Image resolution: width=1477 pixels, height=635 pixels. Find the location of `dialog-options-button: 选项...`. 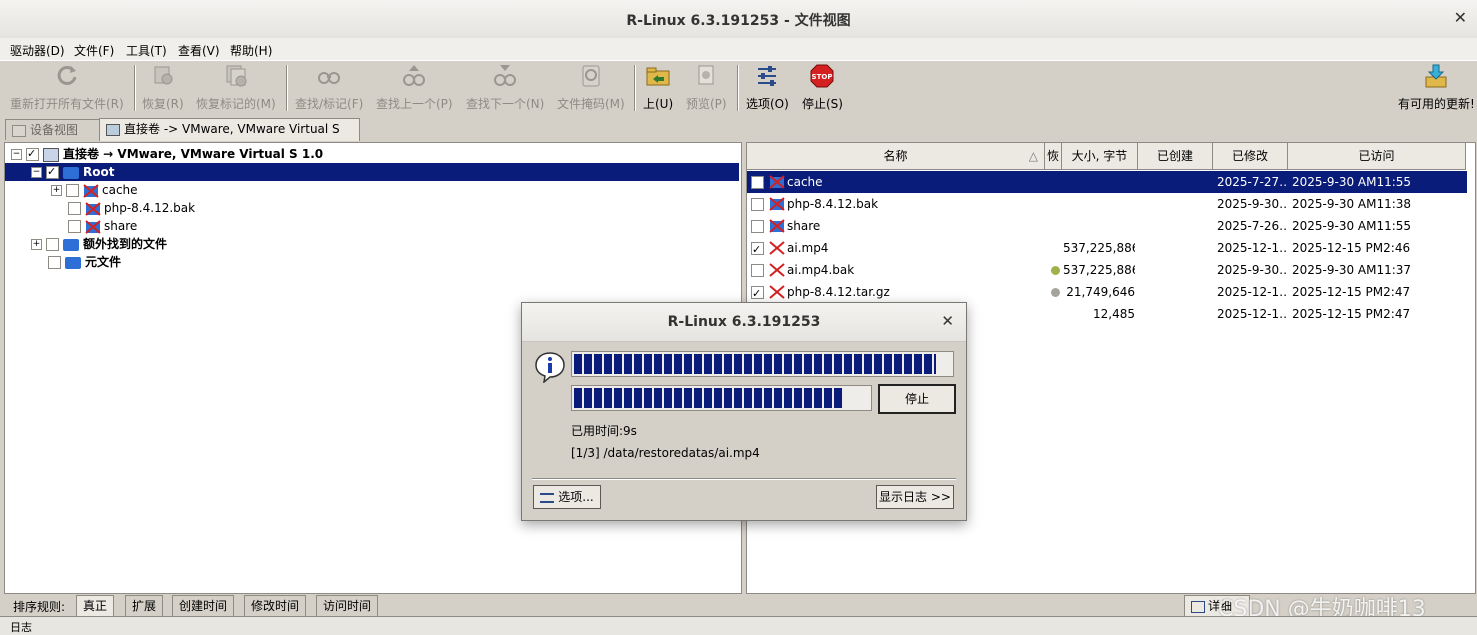

dialog-options-button: 选项... is located at coordinates (567, 497).